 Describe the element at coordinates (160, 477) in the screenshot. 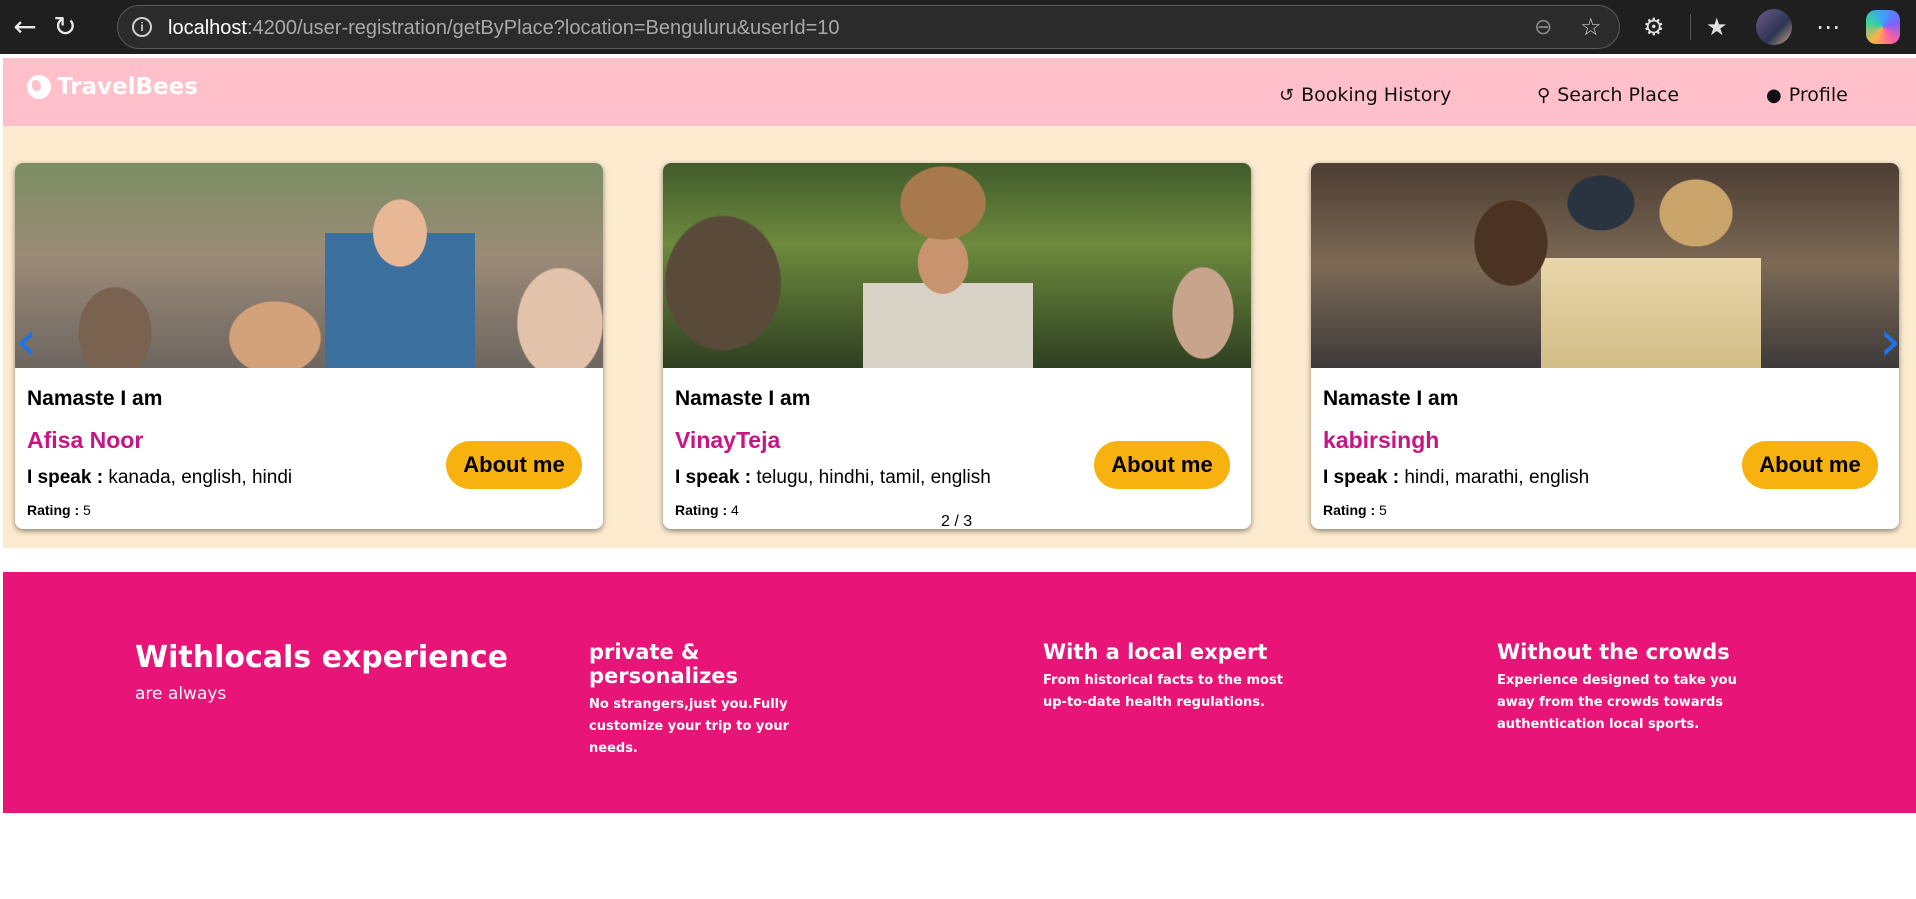

I see `guide-languages: I speak : kanada, english, hindi` at that location.